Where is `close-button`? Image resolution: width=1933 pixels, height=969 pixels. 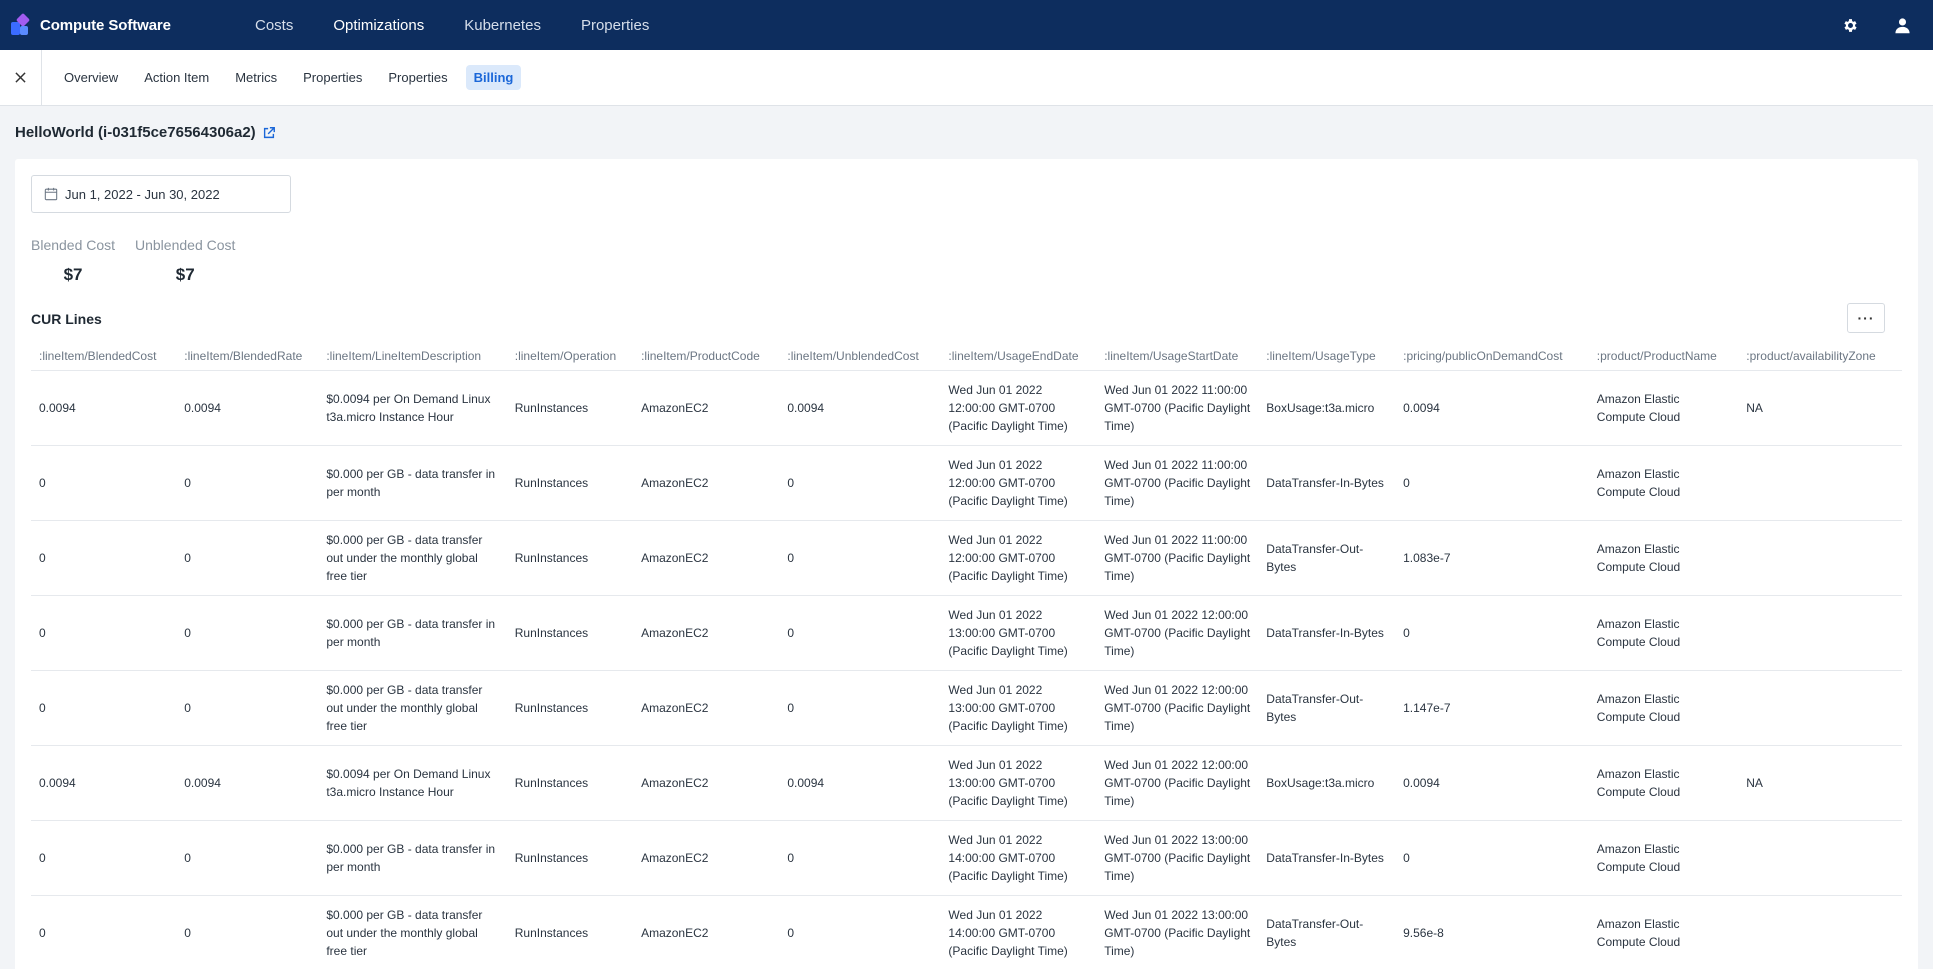
close-button is located at coordinates (21, 77).